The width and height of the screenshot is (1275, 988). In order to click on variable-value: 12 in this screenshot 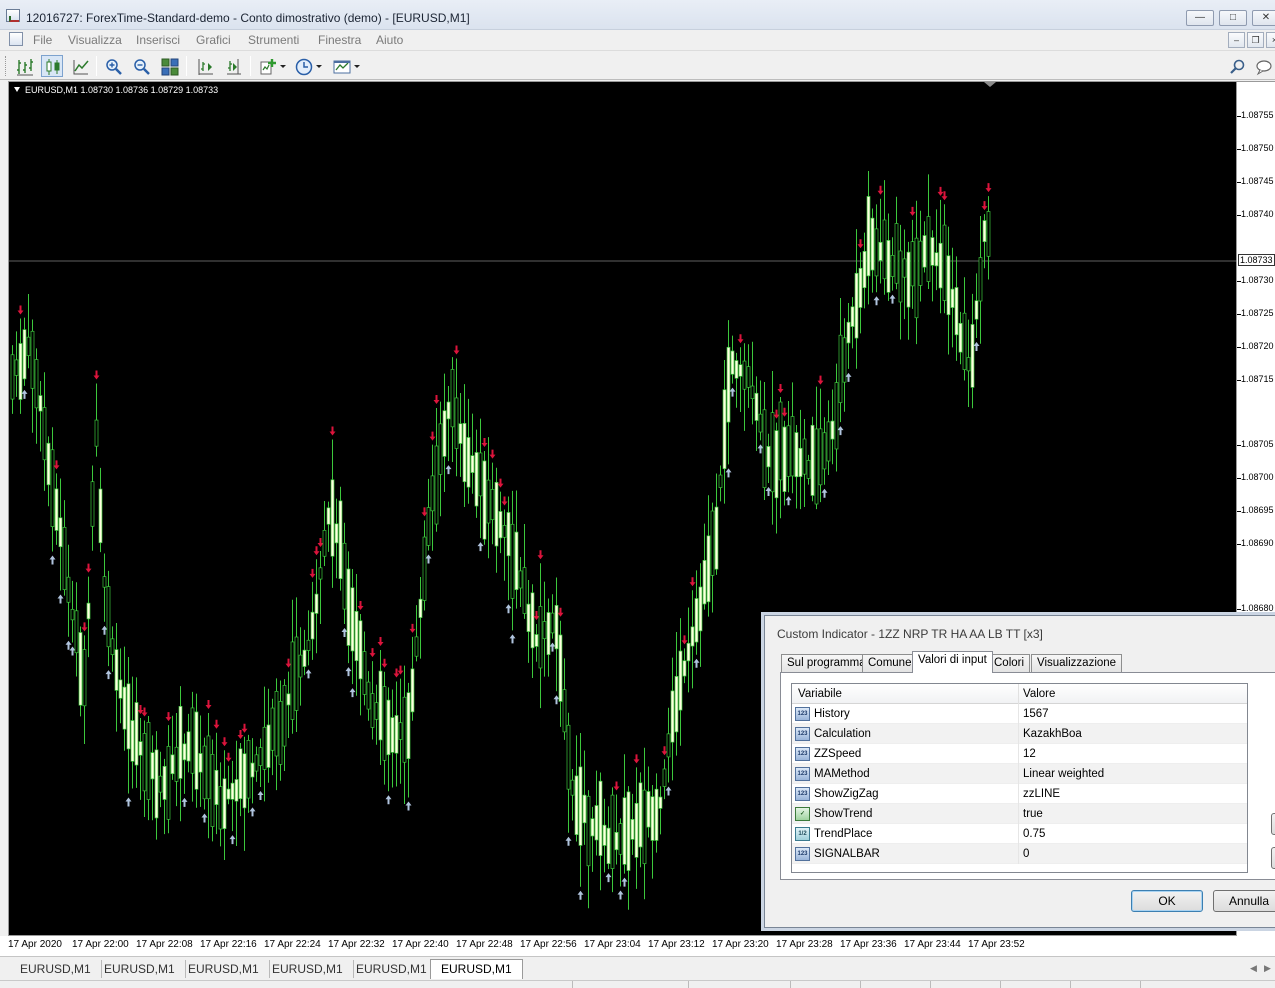, I will do `click(1029, 754)`.